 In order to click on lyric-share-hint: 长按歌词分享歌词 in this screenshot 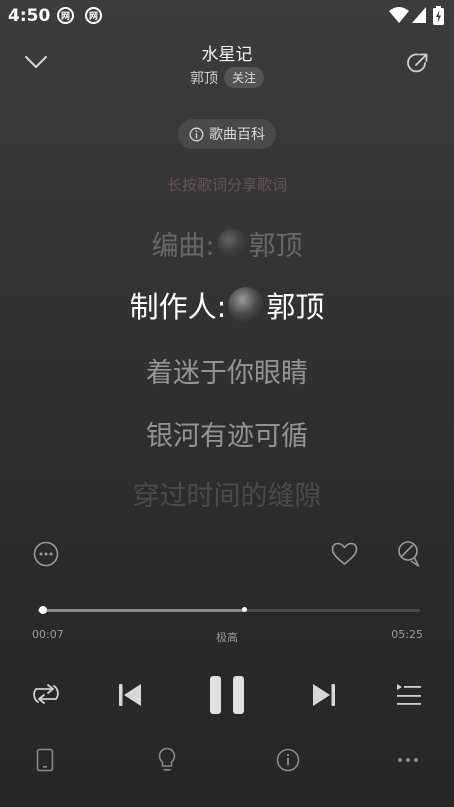, I will do `click(226, 185)`.